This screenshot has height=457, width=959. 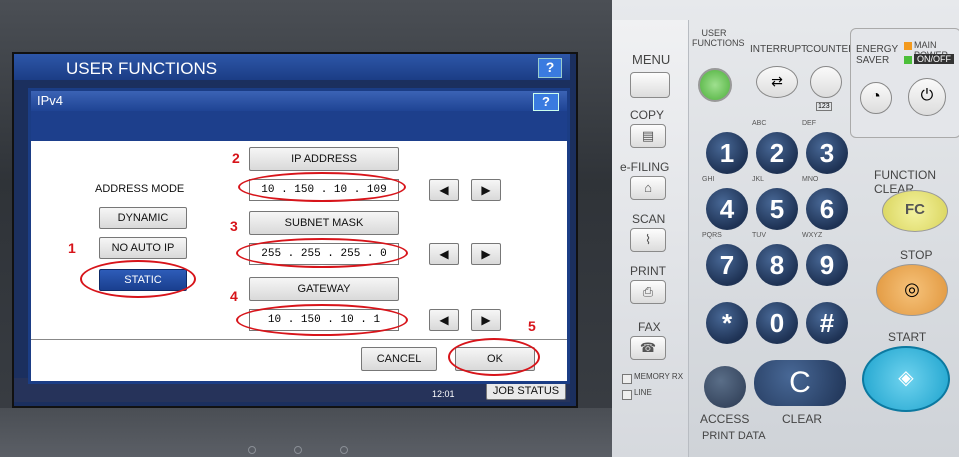 What do you see at coordinates (627, 395) in the screenshot?
I see `line-led` at bounding box center [627, 395].